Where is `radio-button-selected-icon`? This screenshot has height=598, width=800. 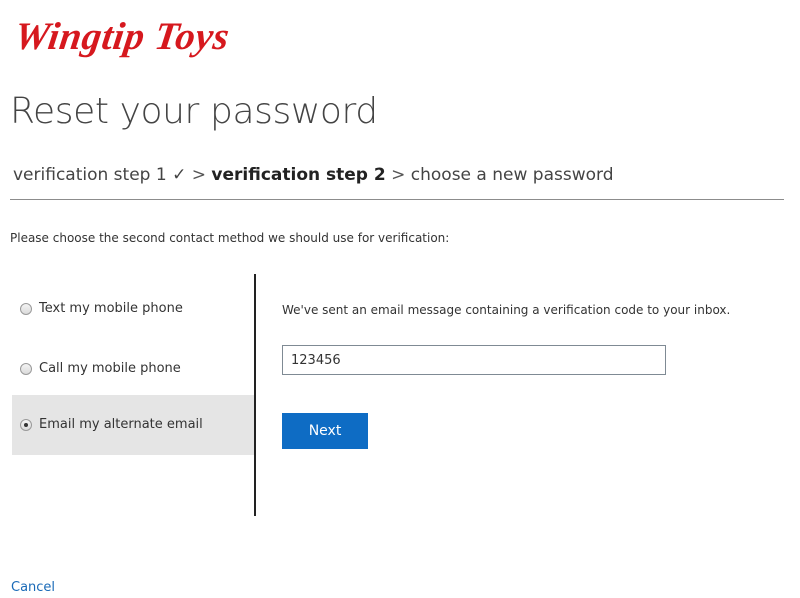
radio-button-selected-icon is located at coordinates (26, 425).